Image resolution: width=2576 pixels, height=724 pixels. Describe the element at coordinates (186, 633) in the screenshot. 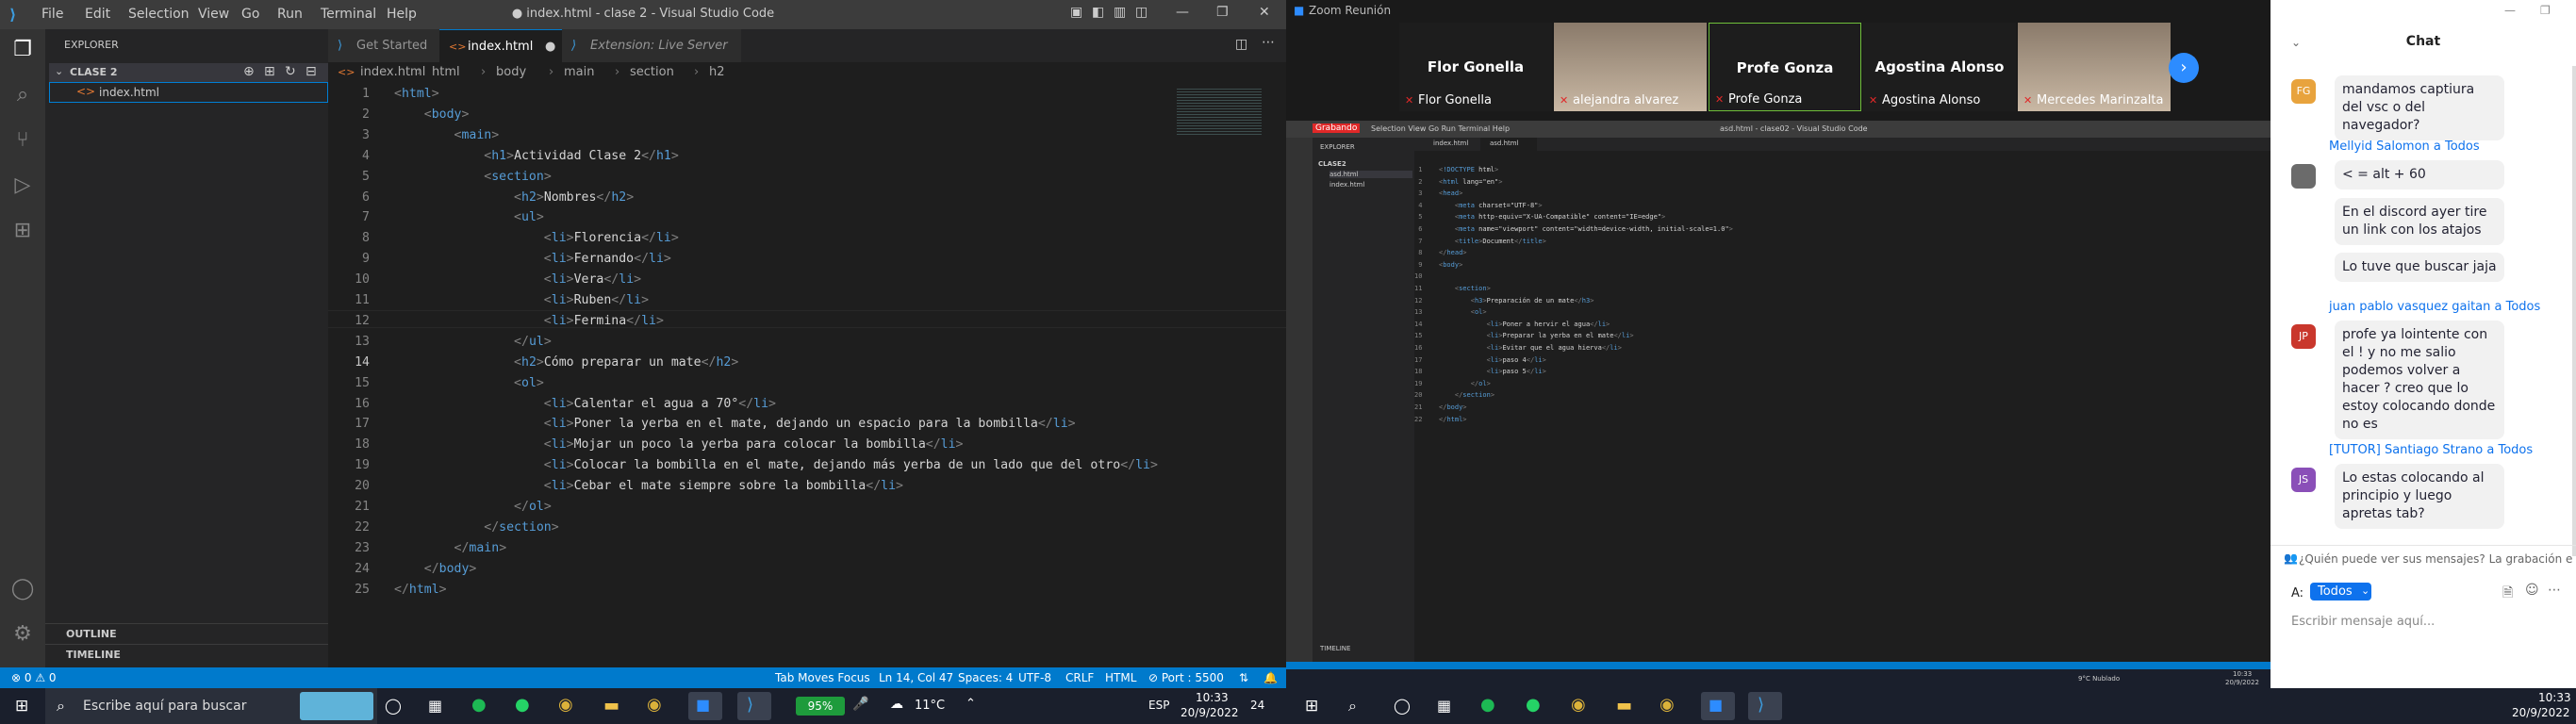

I see `outline-section: OUTLINE` at that location.